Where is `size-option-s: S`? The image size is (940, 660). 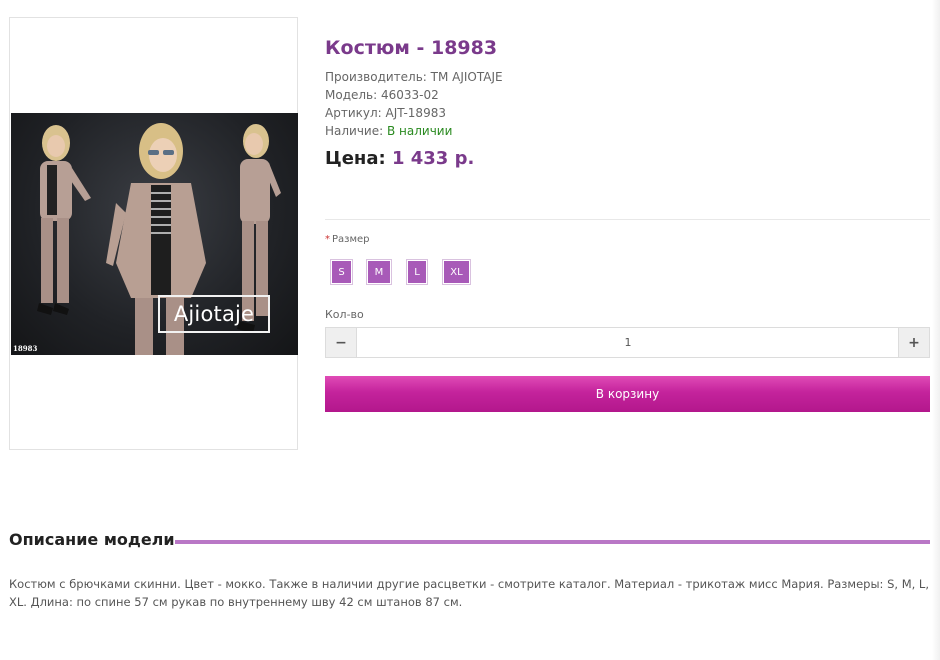 size-option-s: S is located at coordinates (341, 272).